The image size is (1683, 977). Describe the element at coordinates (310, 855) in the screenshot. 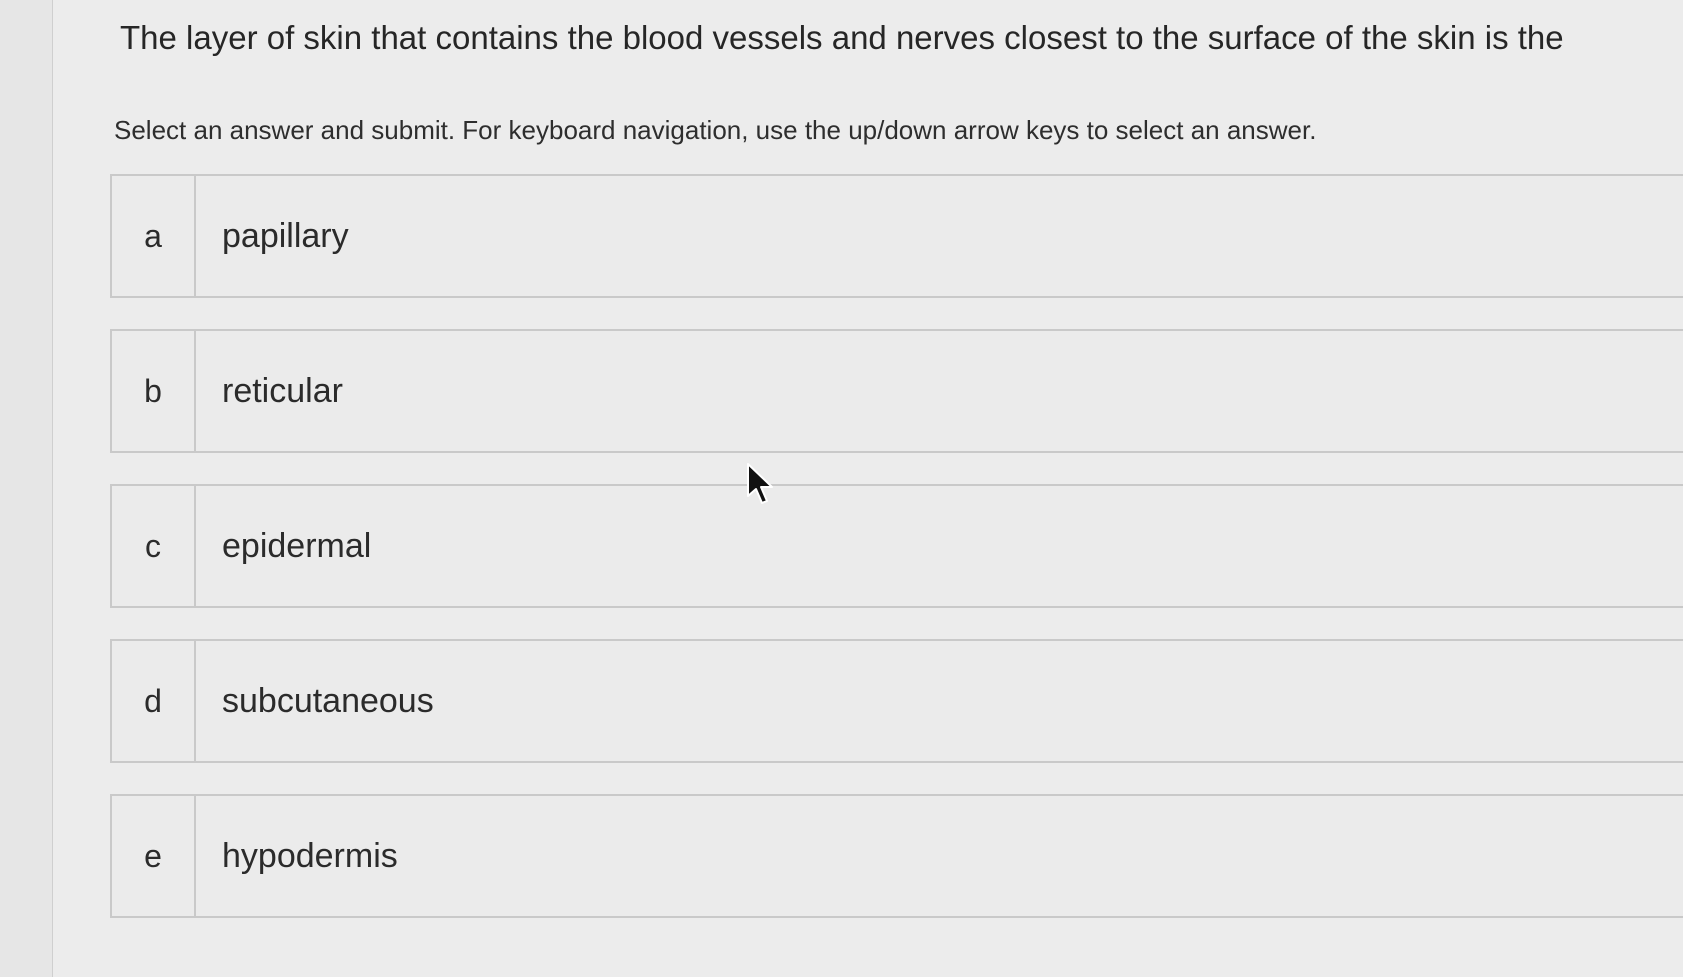

I see `option-label: hypodermis` at that location.